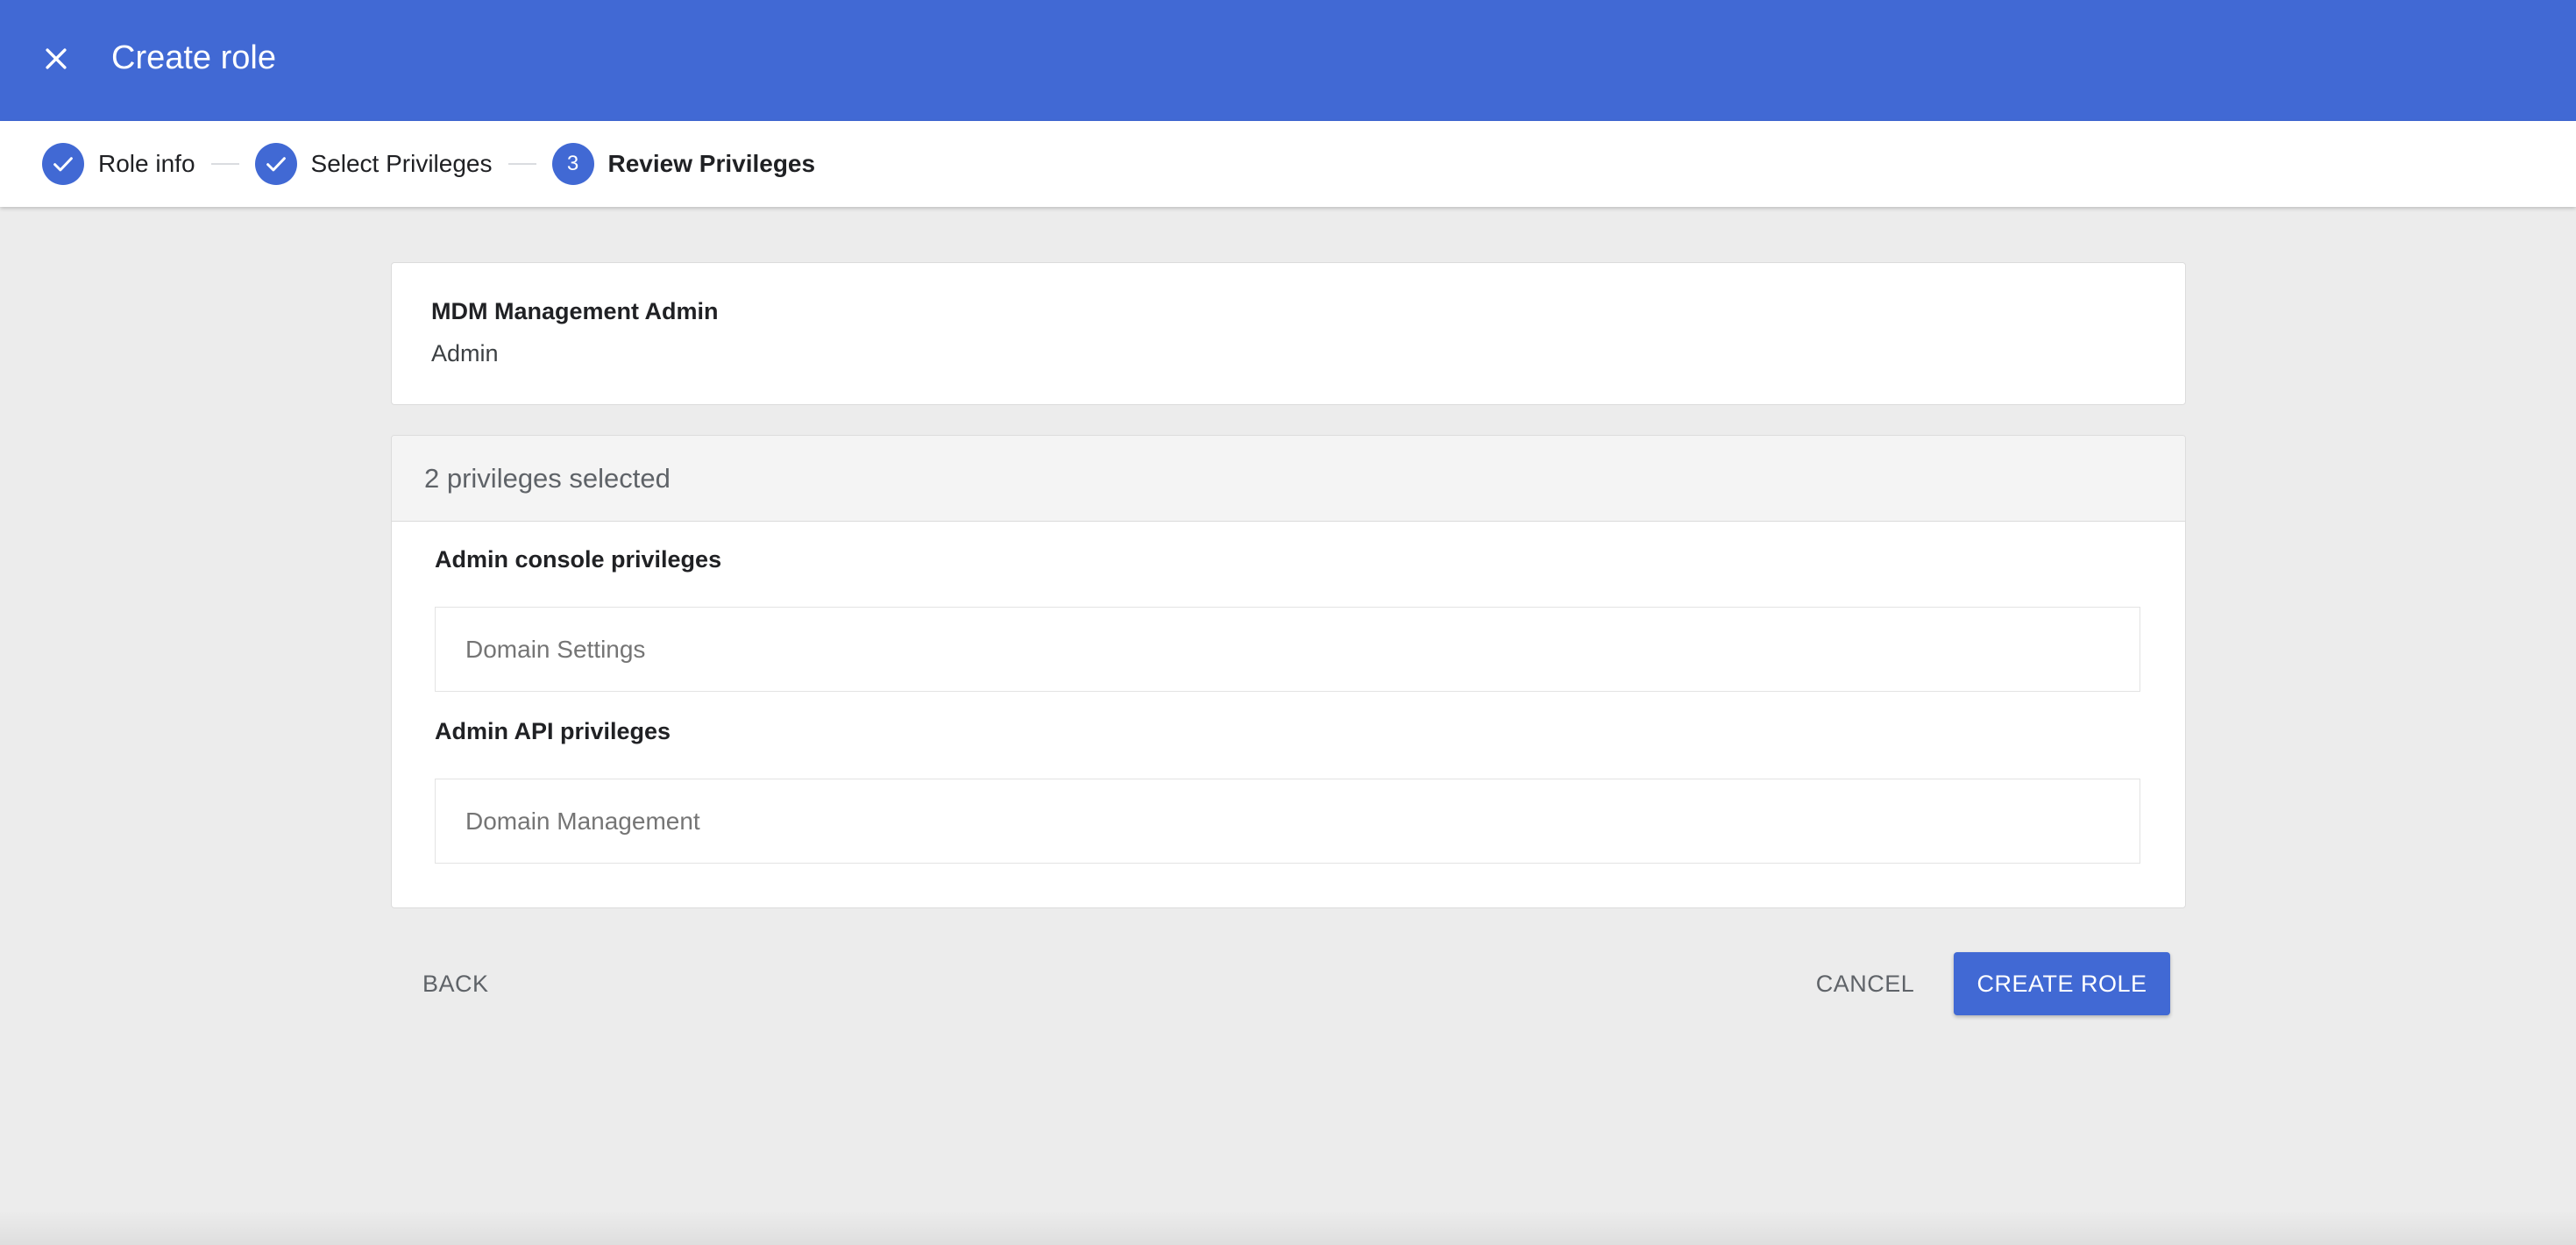  Describe the element at coordinates (1289, 333) in the screenshot. I see `role-info-card: MDM Management Admin Admin` at that location.